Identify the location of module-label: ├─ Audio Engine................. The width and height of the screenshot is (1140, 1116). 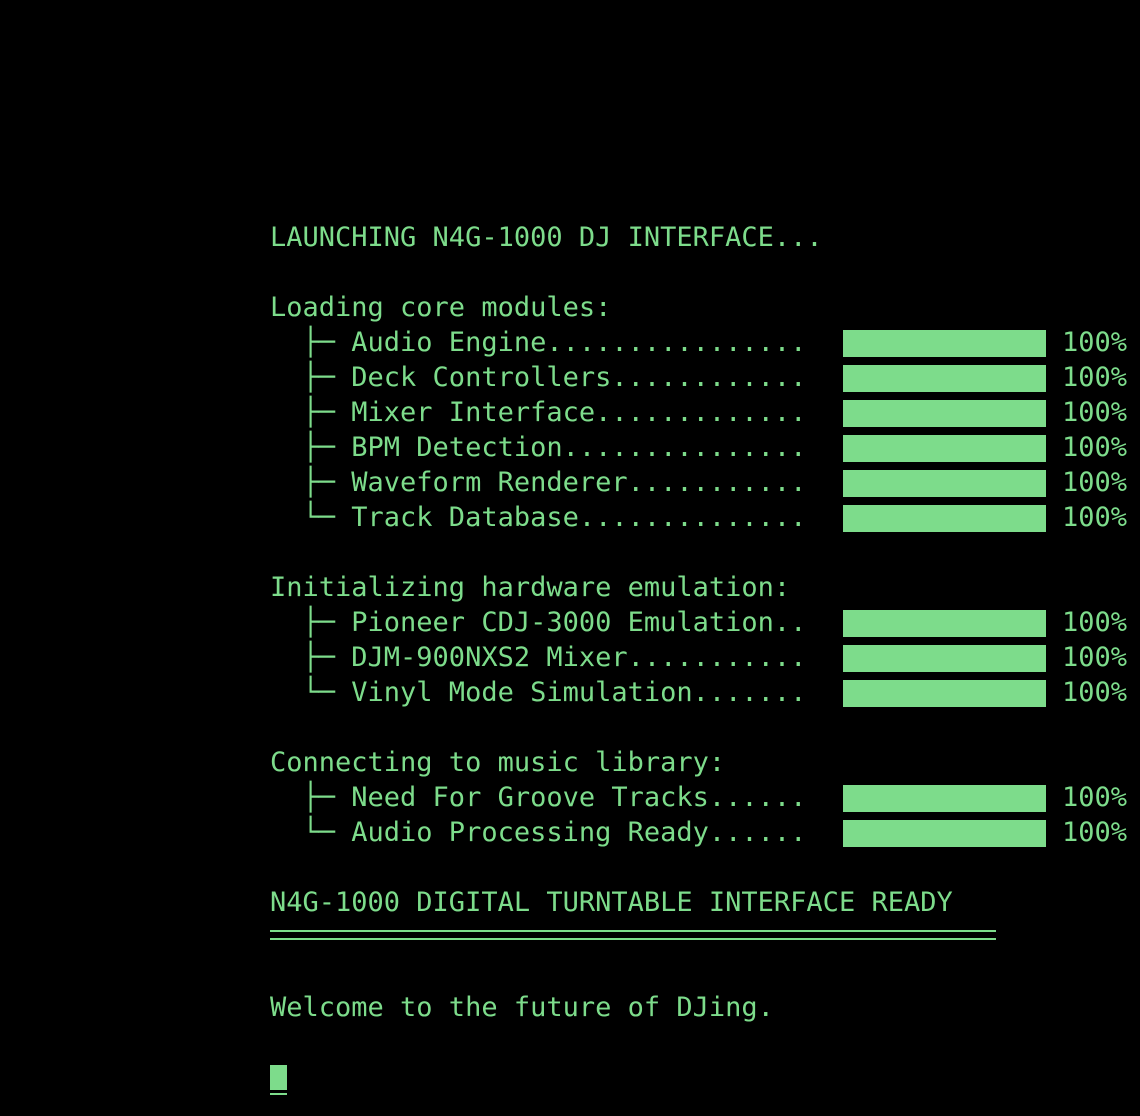
(538, 342).